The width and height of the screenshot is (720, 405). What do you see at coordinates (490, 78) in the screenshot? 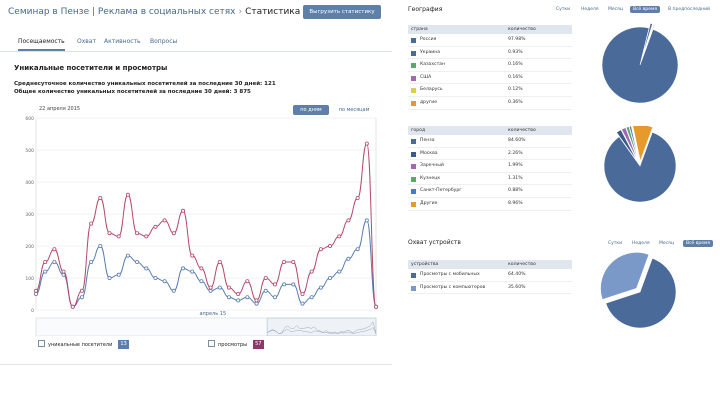
I see `table-row: США 0.16%` at bounding box center [490, 78].